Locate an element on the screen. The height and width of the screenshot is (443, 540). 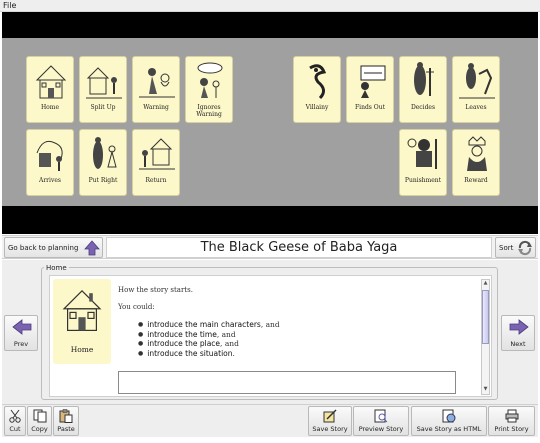
prev-button: Prev is located at coordinates (21, 333).